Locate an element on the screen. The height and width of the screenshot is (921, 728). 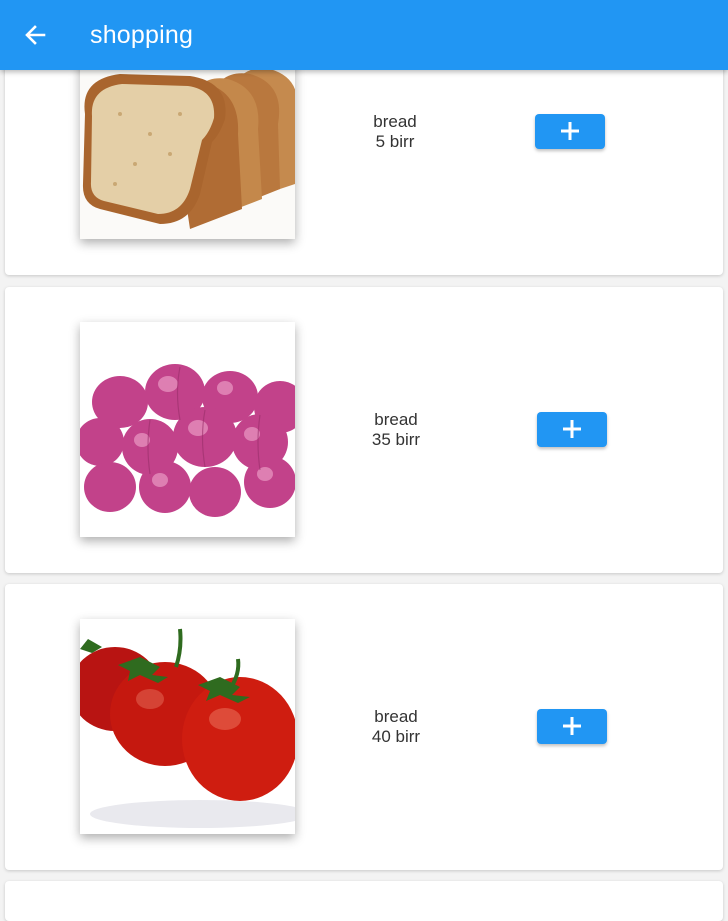
product-price: 40 birr is located at coordinates (396, 736).